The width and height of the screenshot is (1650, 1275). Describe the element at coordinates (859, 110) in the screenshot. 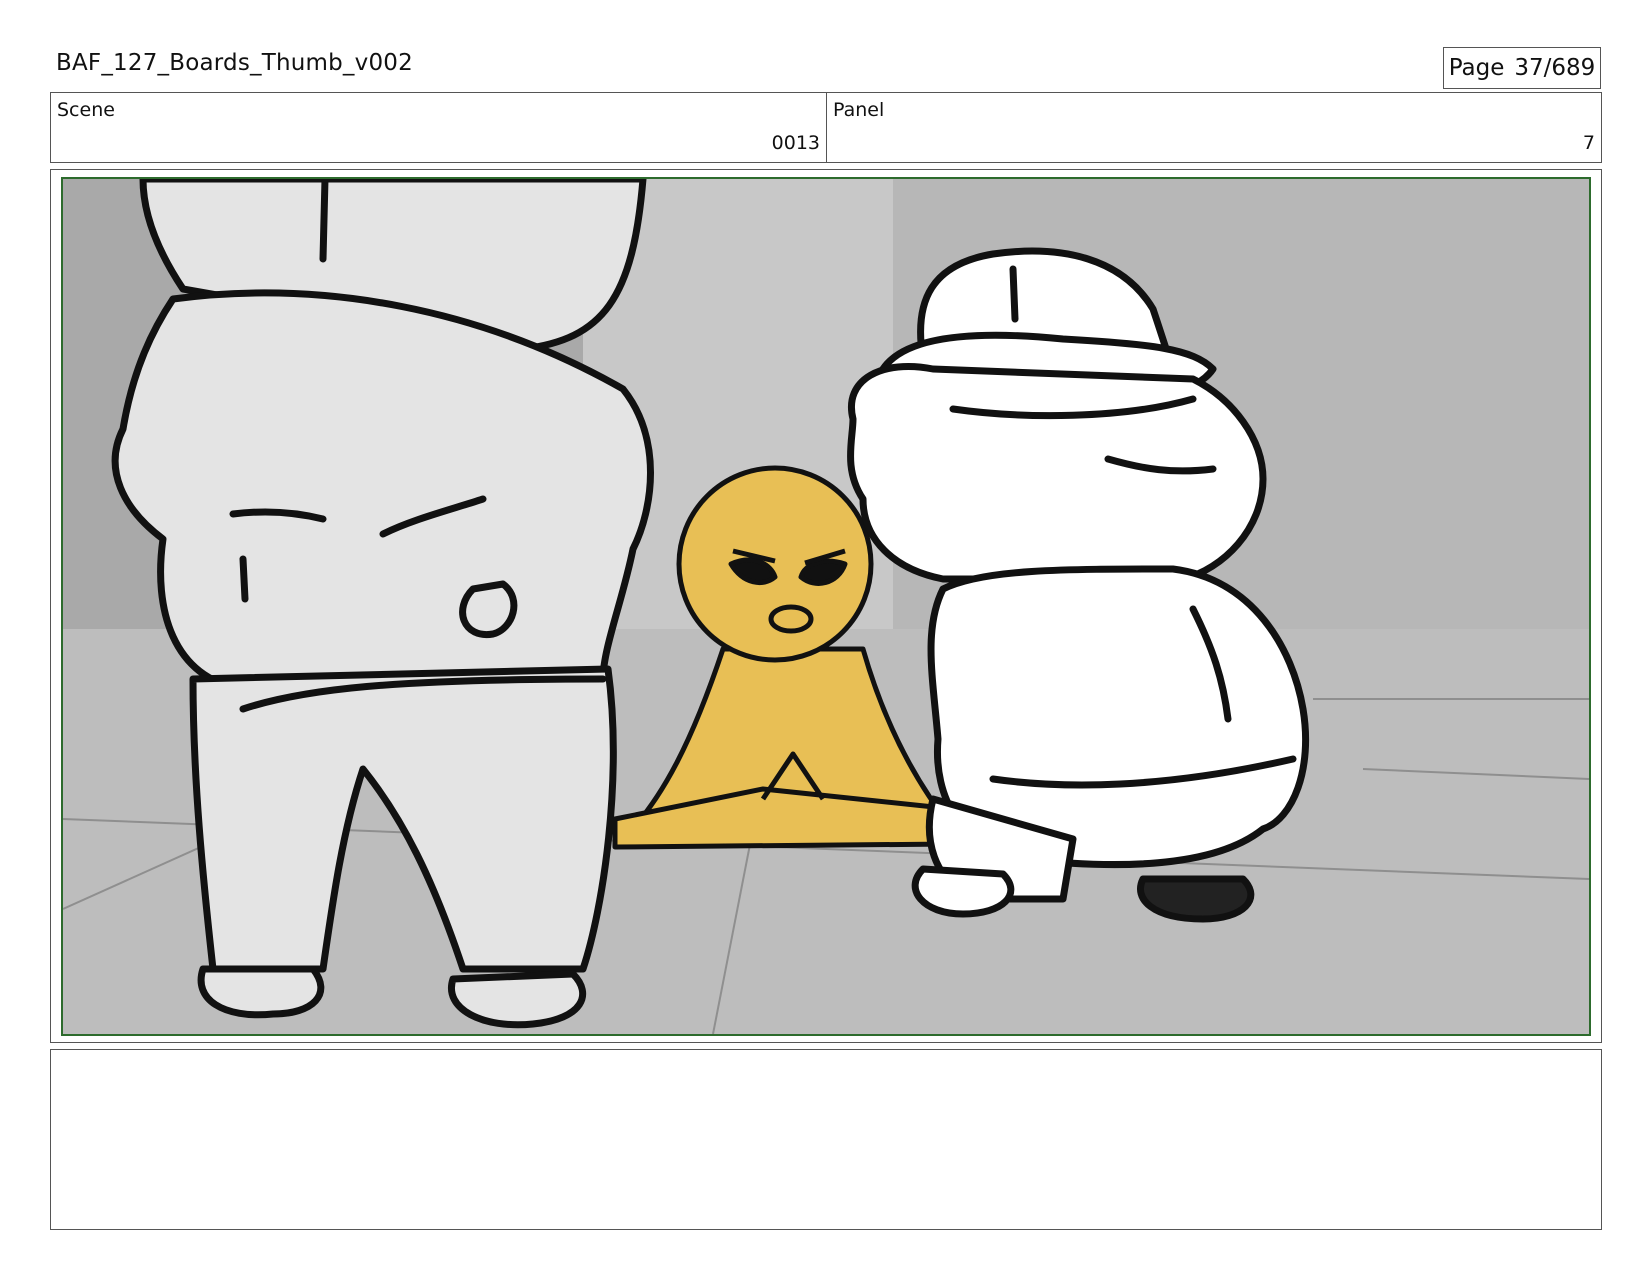

I see `panel-label: Panel` at that location.